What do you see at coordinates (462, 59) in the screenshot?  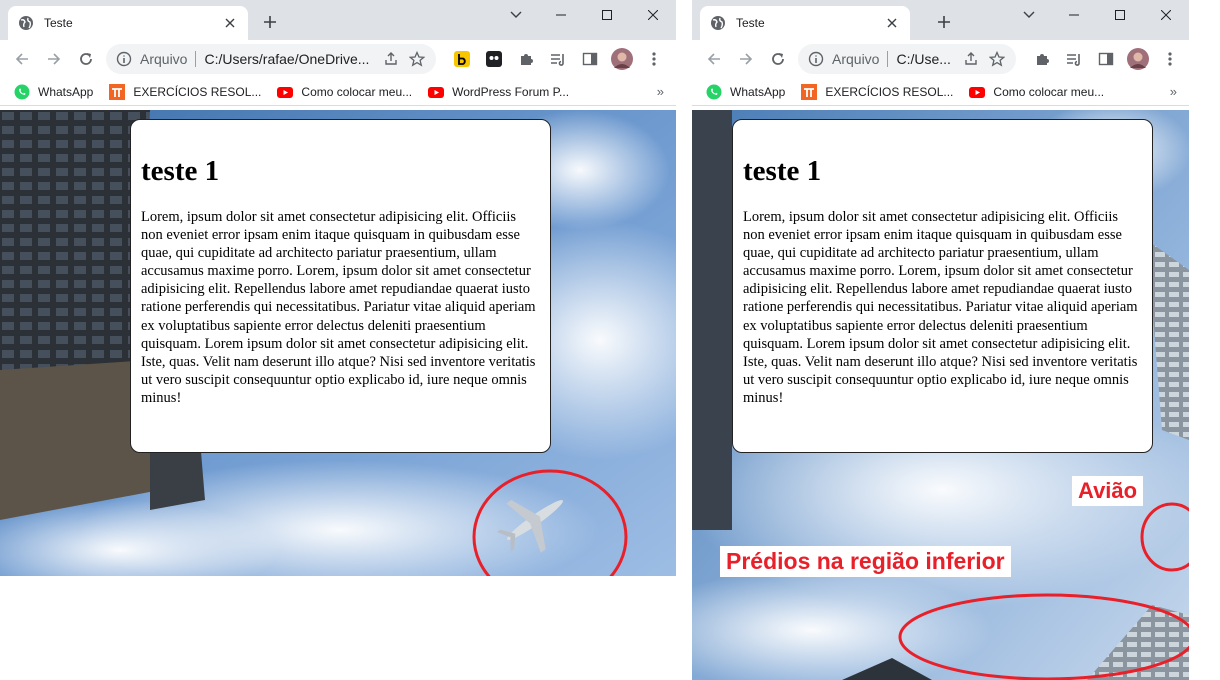 I see `extension-b-icon` at bounding box center [462, 59].